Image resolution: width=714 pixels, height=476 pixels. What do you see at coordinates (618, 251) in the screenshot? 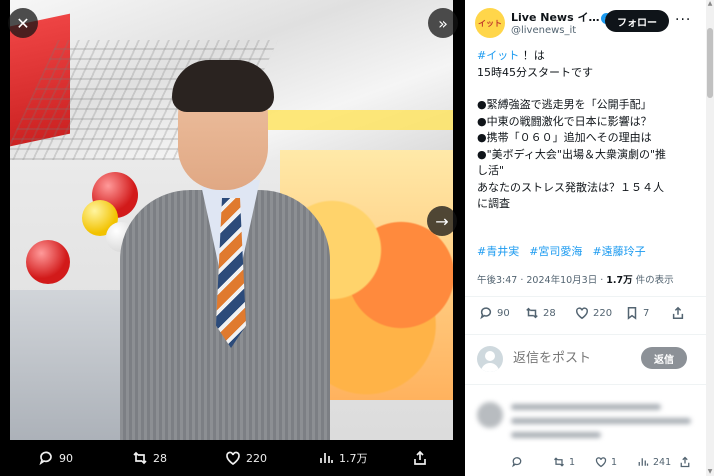
I see `hashtag-link: #遠藤玲子` at bounding box center [618, 251].